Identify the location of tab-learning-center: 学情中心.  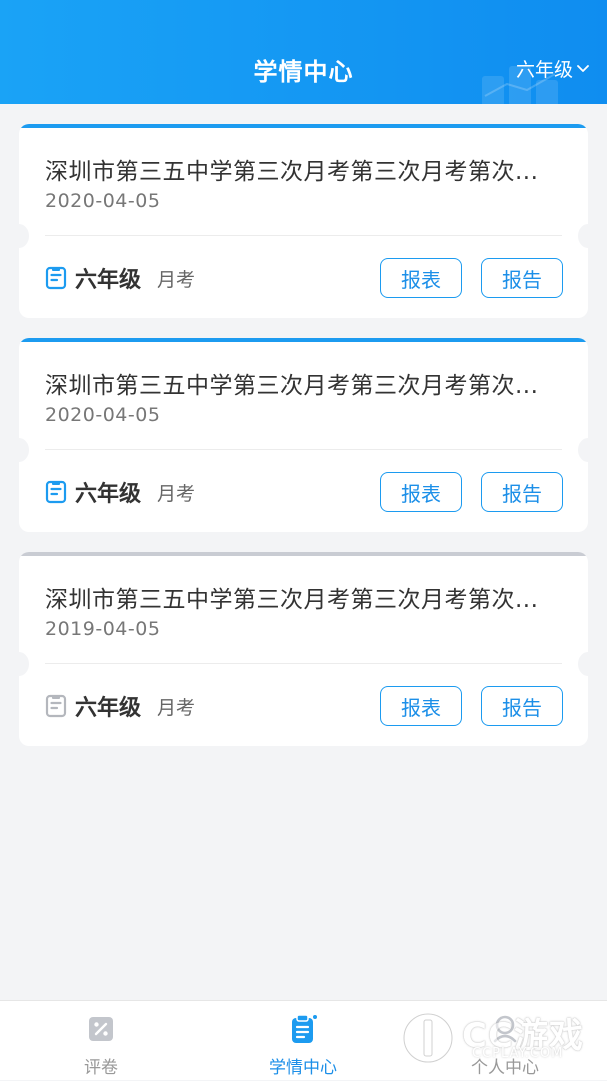
(303, 1041).